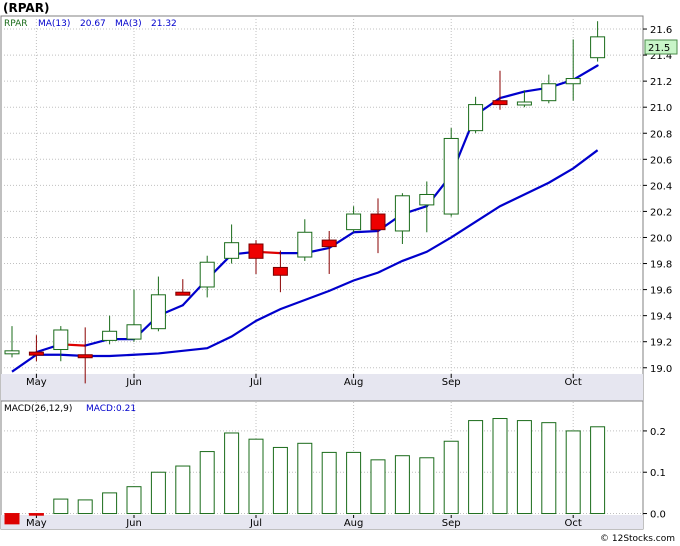 The height and width of the screenshot is (546, 680). Describe the element at coordinates (661, 108) in the screenshot. I see `price-ytick-label: 21.0` at that location.